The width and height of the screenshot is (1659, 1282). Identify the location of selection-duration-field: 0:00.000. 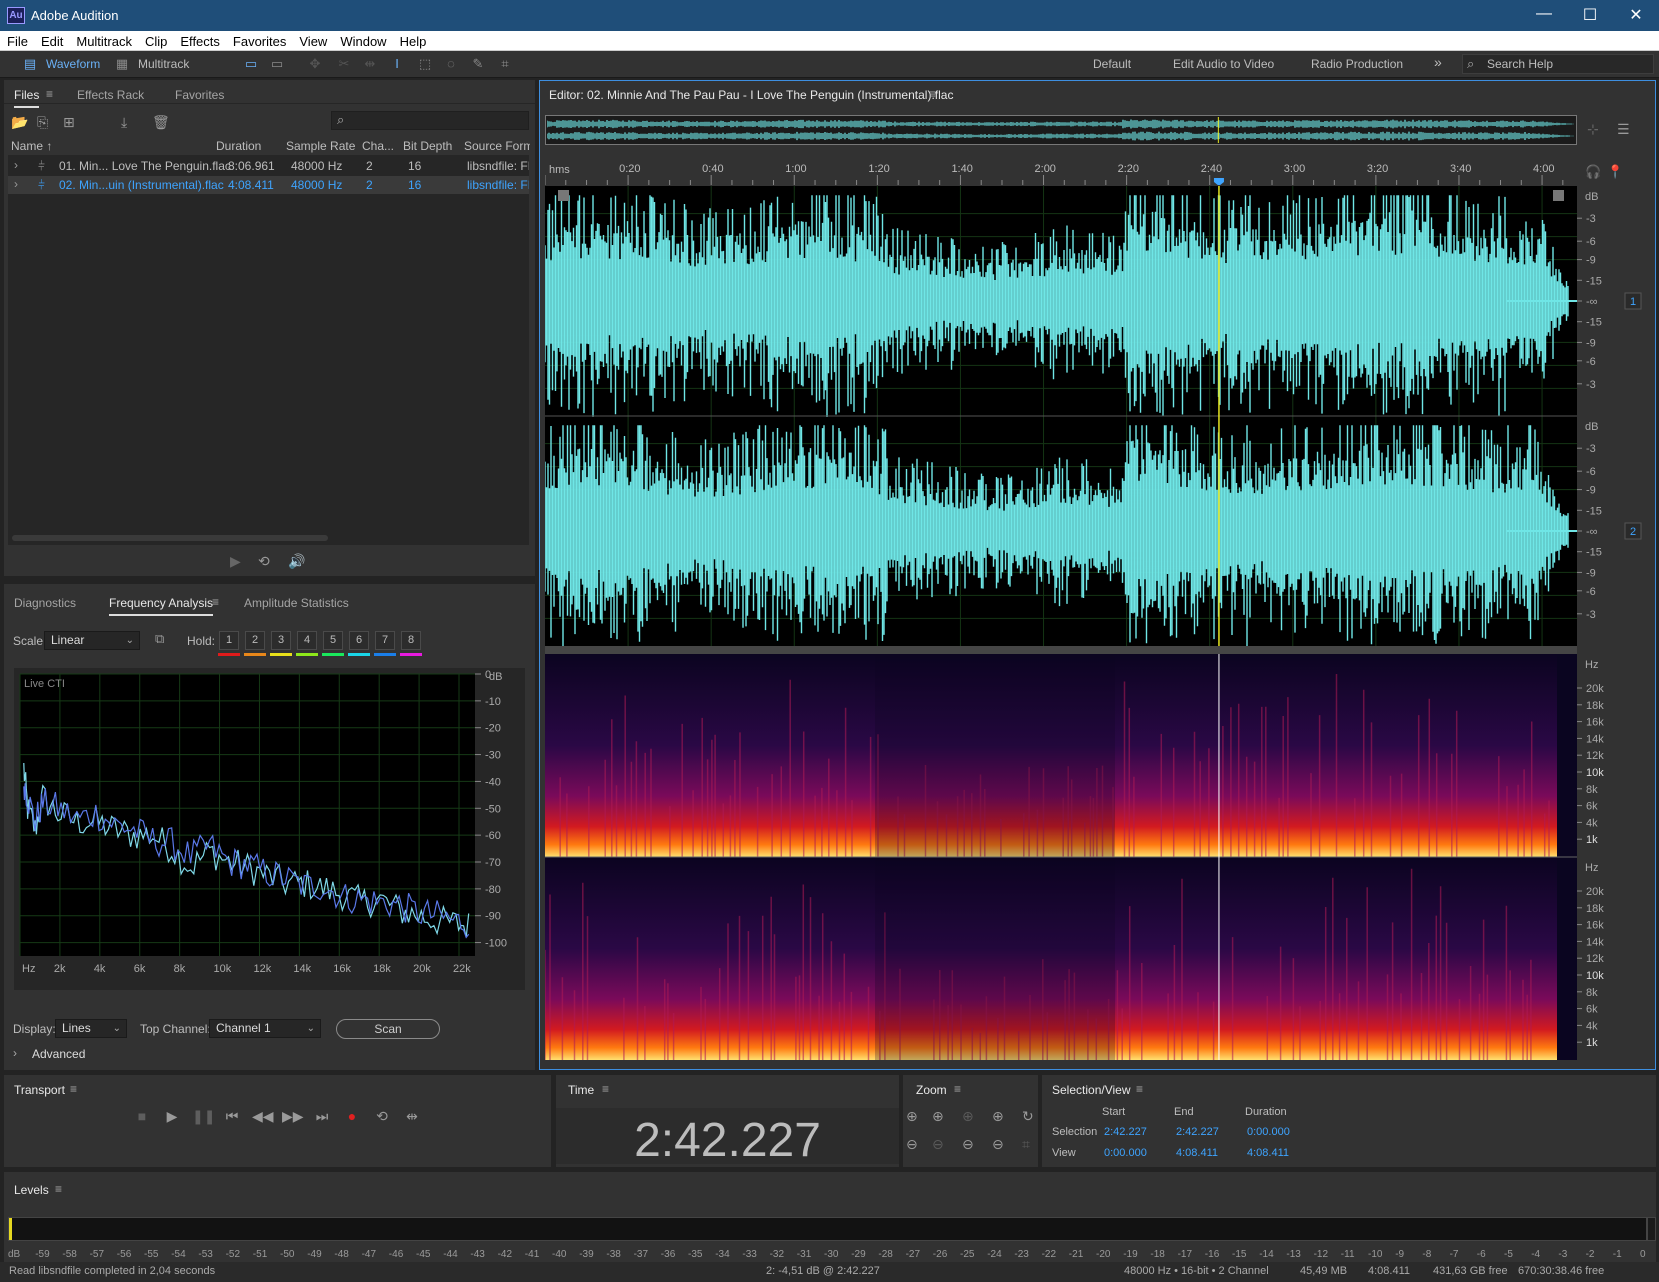
(1268, 1132).